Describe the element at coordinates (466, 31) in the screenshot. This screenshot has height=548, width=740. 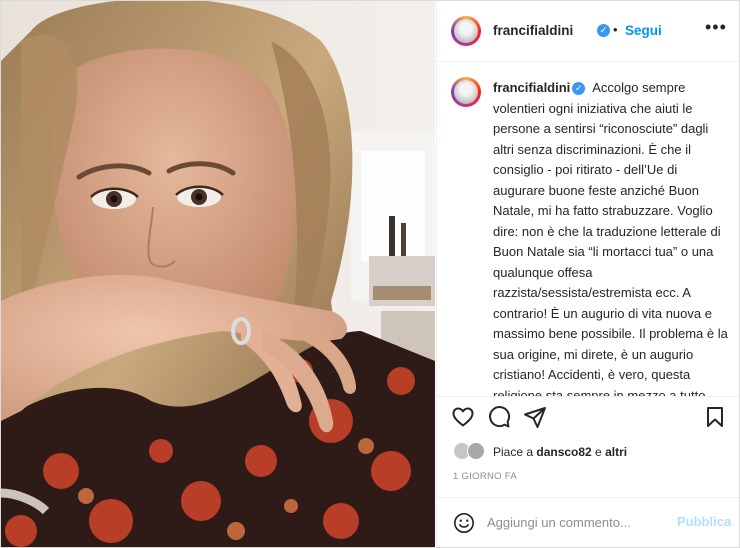
I see `avatar` at that location.